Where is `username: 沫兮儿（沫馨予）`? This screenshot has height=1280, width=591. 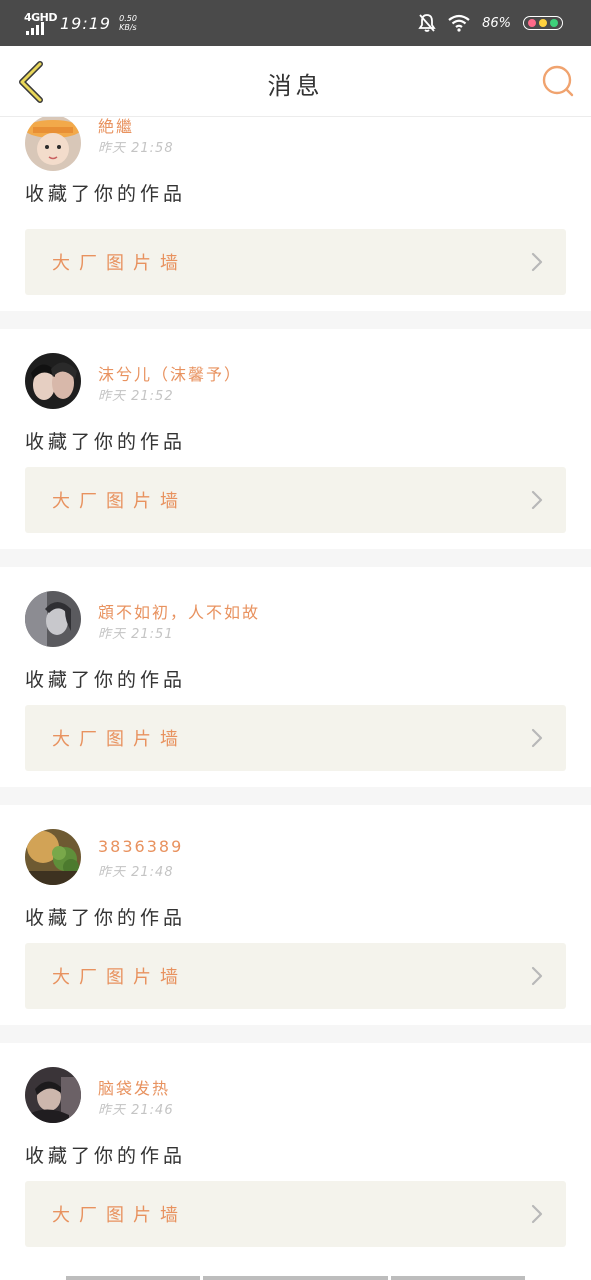 username: 沫兮儿（沫馨予） is located at coordinates (170, 373).